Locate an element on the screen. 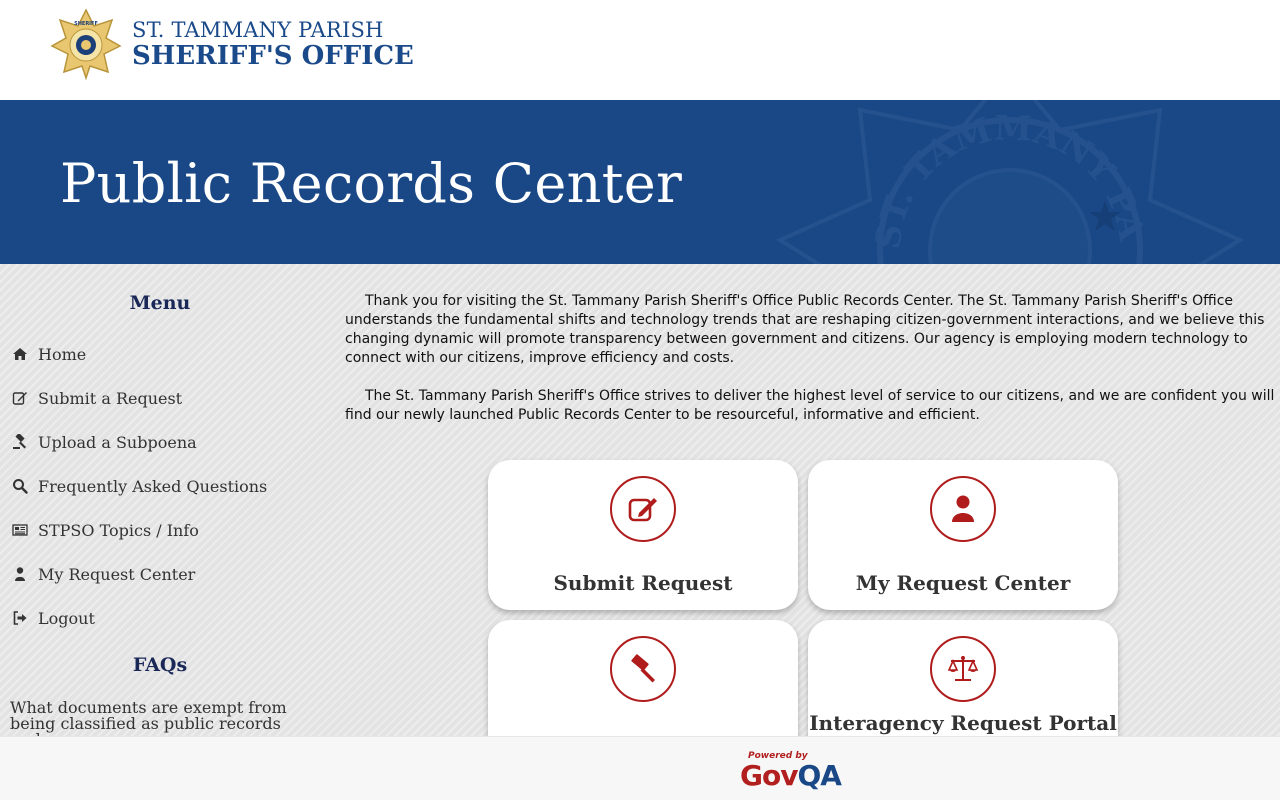  sidebar-item-faq: Frequently Asked Questions is located at coordinates (138, 486).